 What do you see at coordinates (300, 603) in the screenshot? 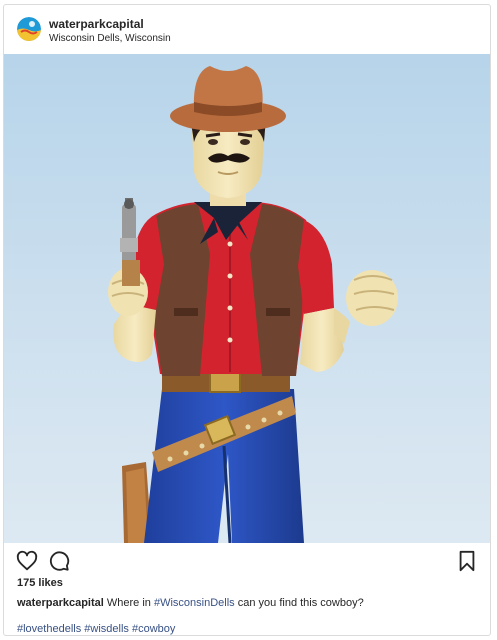
I see `caption-text-after: can you find this cowboy?` at bounding box center [300, 603].